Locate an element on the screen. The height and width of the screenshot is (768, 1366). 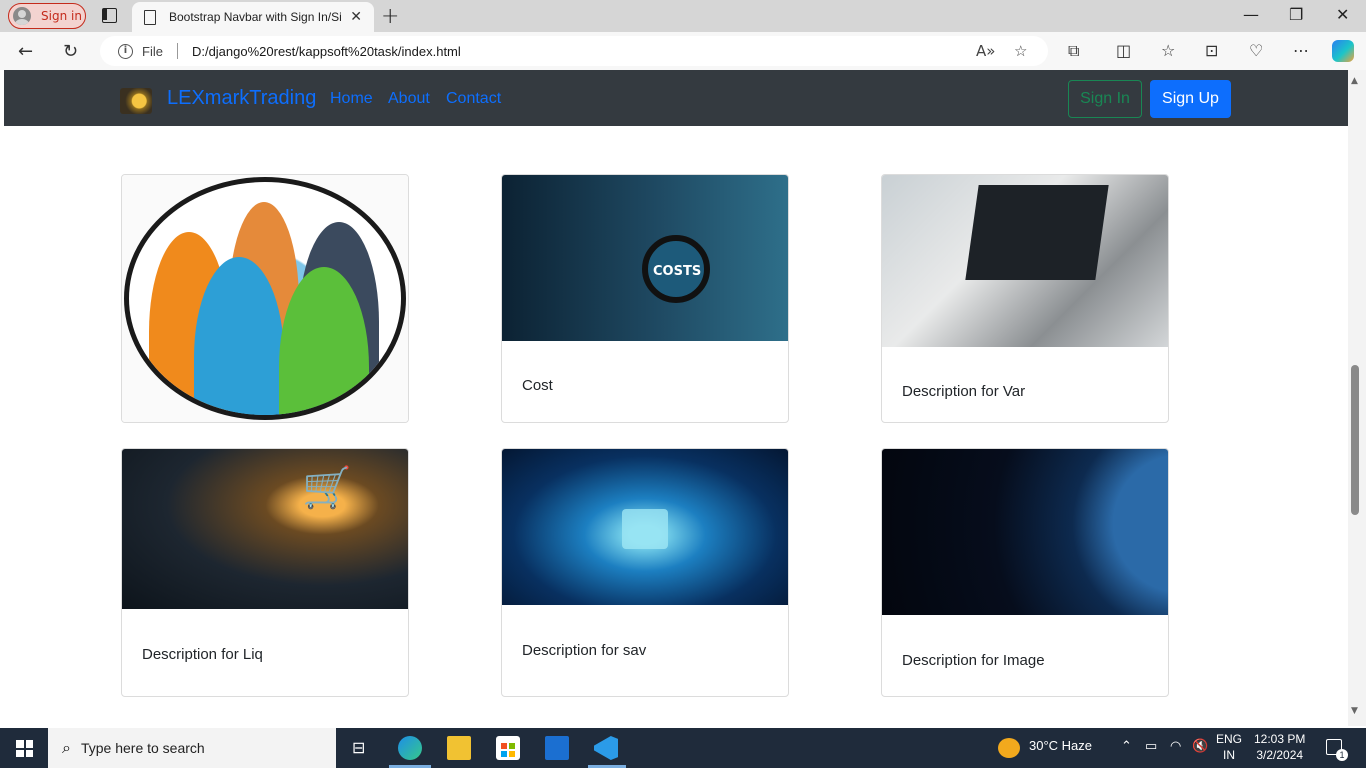
new-tab-icon: + is located at coordinates (390, 16).